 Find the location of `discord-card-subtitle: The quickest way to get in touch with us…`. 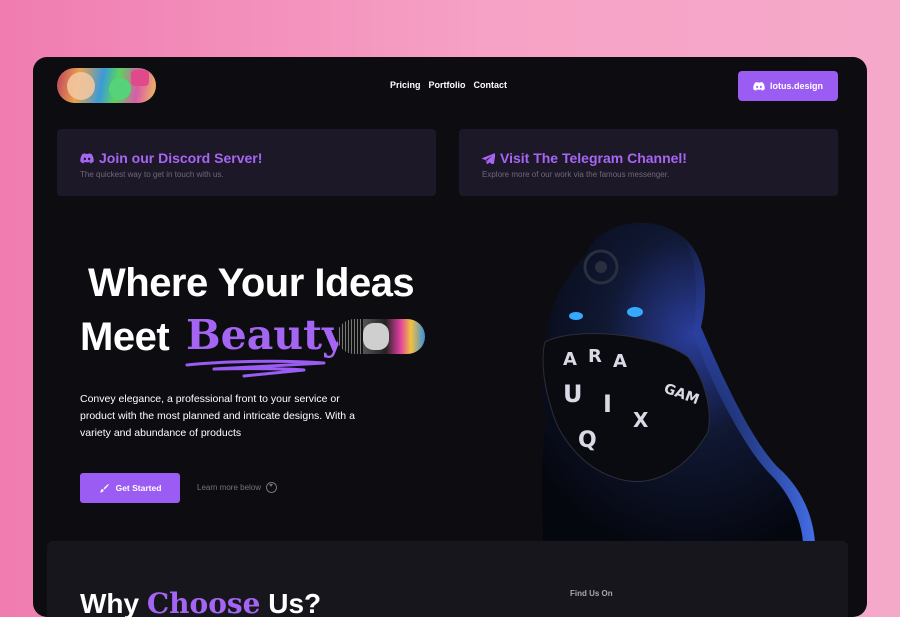

discord-card-subtitle: The quickest way to get in touch with us… is located at coordinates (152, 174).